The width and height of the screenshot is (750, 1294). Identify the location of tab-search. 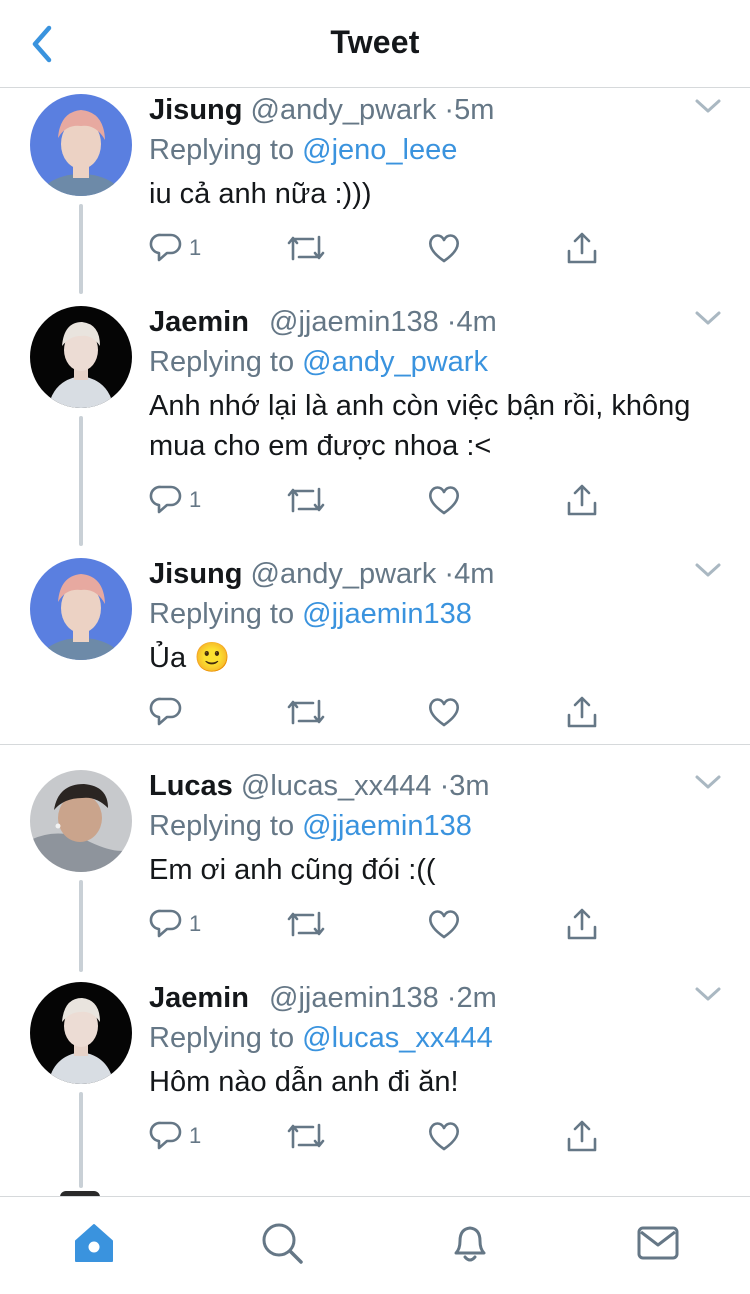
(282, 1243).